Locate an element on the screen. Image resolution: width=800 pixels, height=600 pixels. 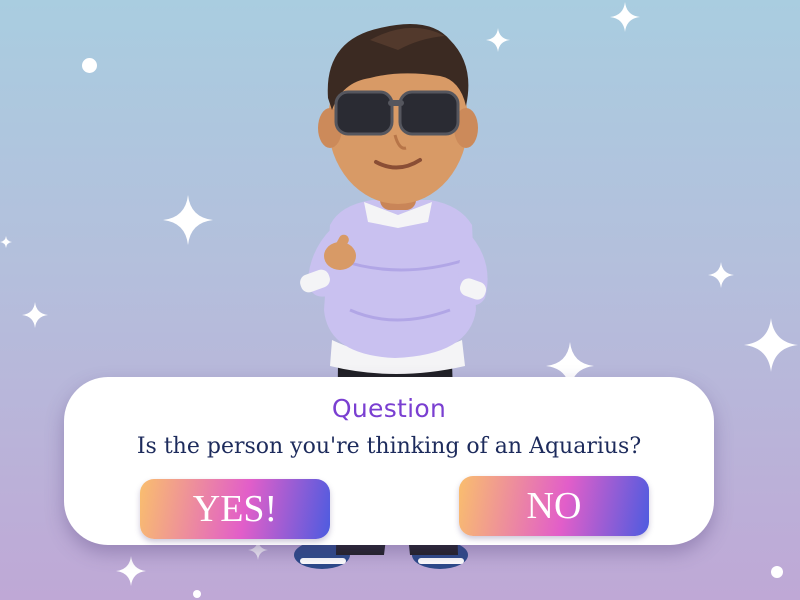
no-button: NO is located at coordinates (554, 506).